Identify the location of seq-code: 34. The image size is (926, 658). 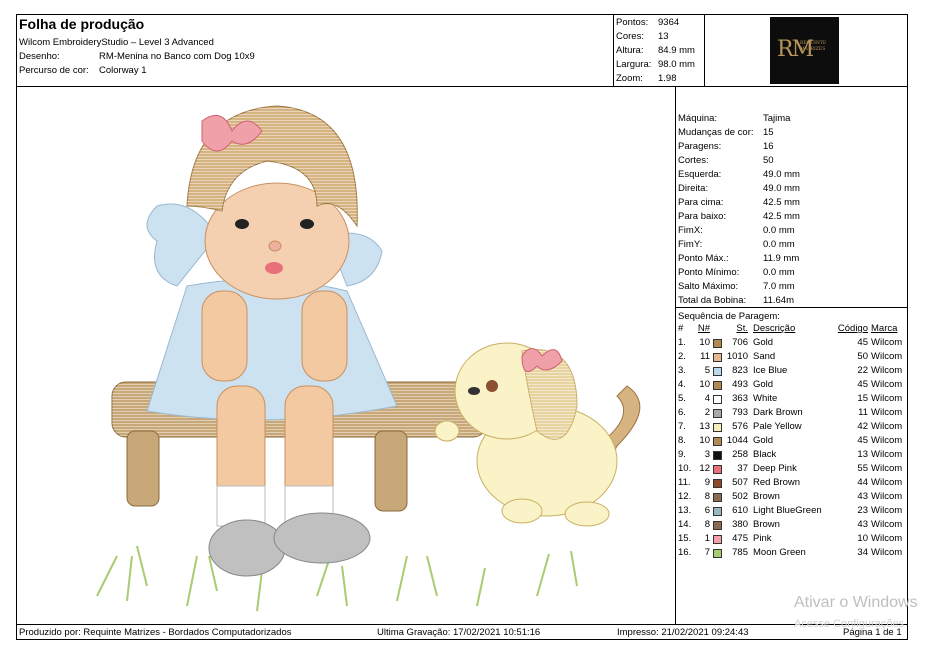
(862, 552).